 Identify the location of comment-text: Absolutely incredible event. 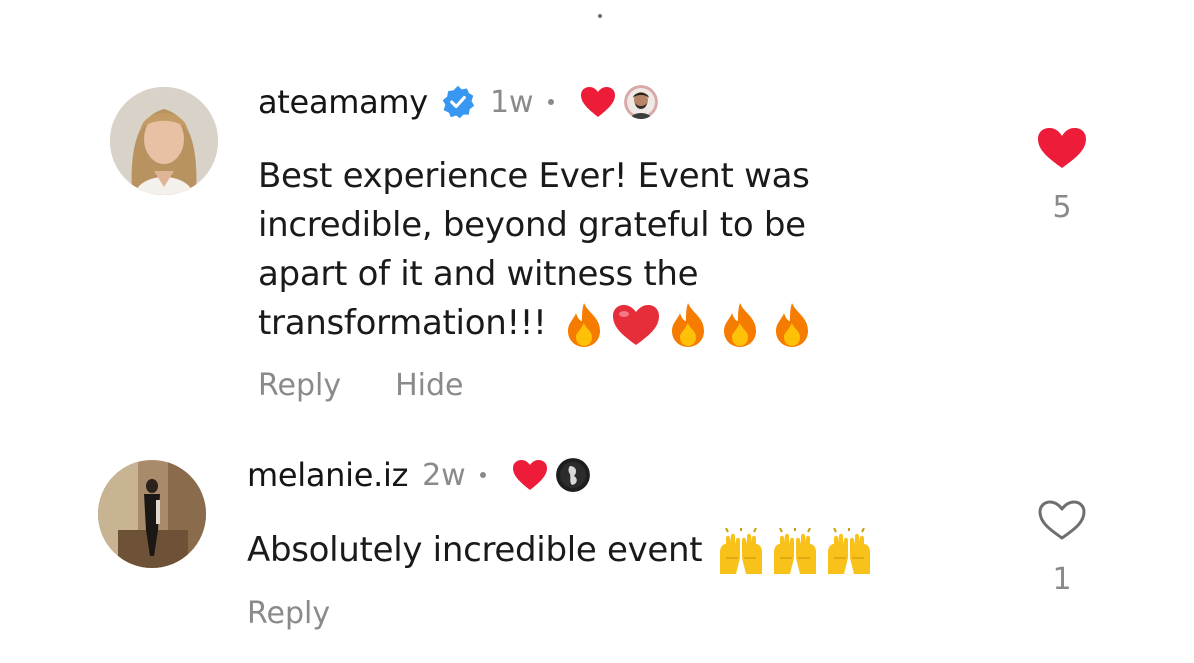
(627, 551).